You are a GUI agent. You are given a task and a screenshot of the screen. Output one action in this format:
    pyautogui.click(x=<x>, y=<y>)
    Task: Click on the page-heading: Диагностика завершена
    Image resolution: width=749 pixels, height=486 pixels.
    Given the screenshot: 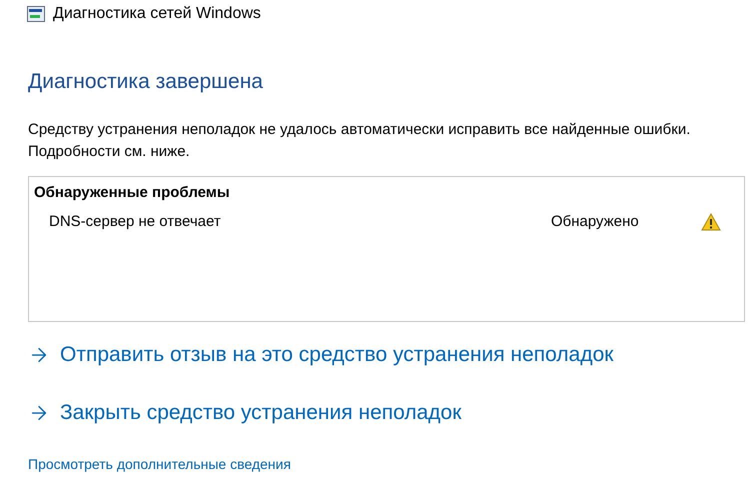 What is the action you would take?
    pyautogui.click(x=146, y=82)
    